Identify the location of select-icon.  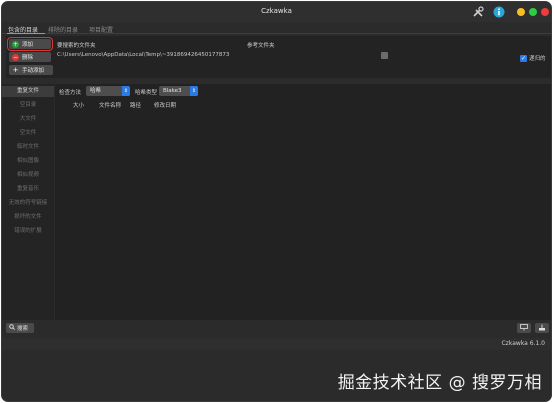
(524, 328).